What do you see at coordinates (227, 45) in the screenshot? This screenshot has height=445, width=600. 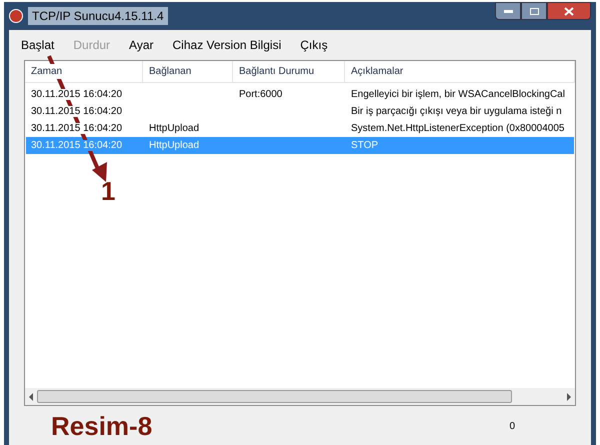 I see `menu-item: Cihaz Version Bilgisi` at bounding box center [227, 45].